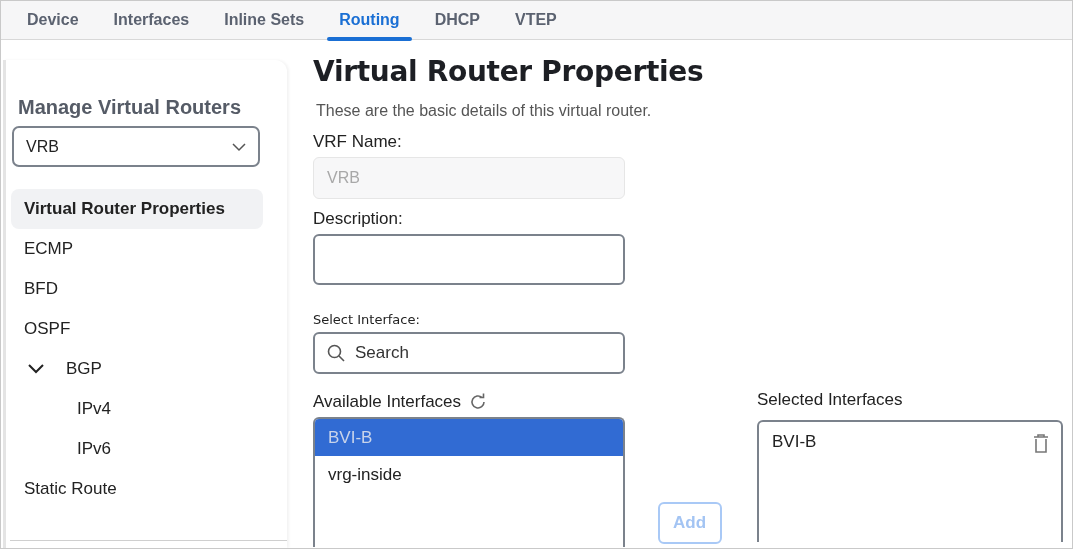 The image size is (1073, 549). What do you see at coordinates (53, 20) in the screenshot?
I see `tab: Device` at bounding box center [53, 20].